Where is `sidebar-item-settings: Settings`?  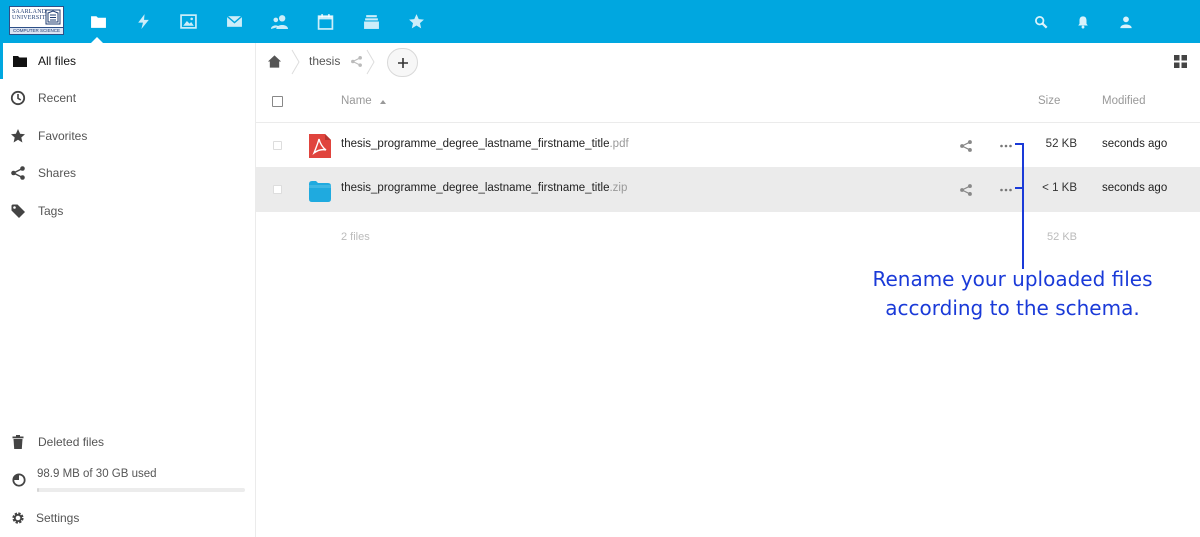
sidebar-item-settings: Settings is located at coordinates (127, 518).